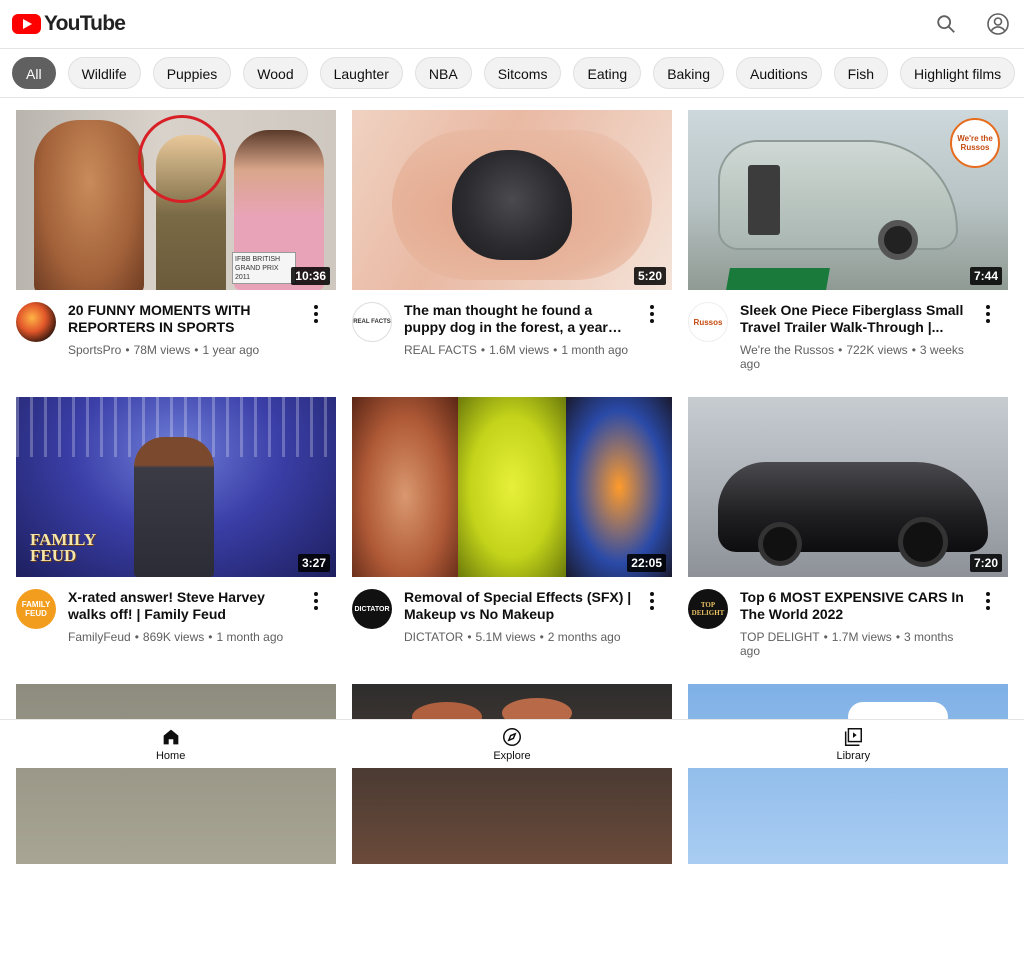  I want to click on view-count: 722K views, so click(877, 350).